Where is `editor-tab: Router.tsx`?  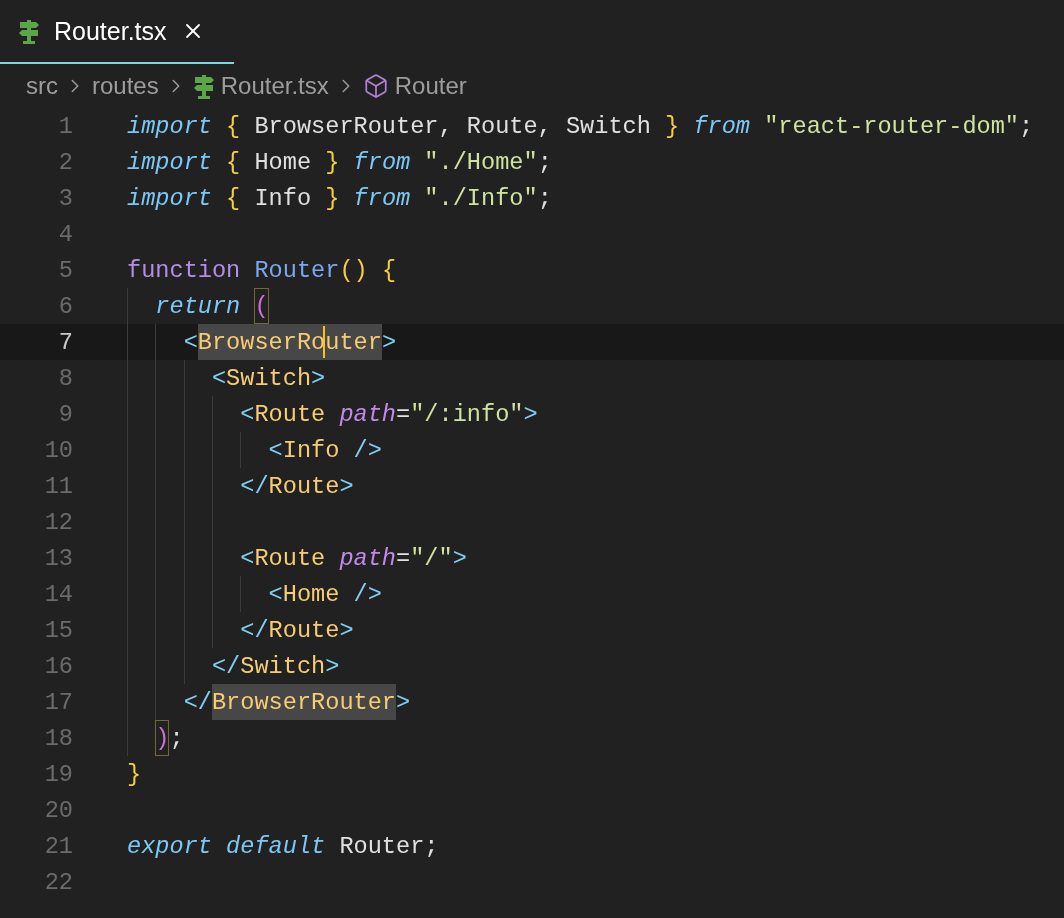 editor-tab: Router.tsx is located at coordinates (117, 32).